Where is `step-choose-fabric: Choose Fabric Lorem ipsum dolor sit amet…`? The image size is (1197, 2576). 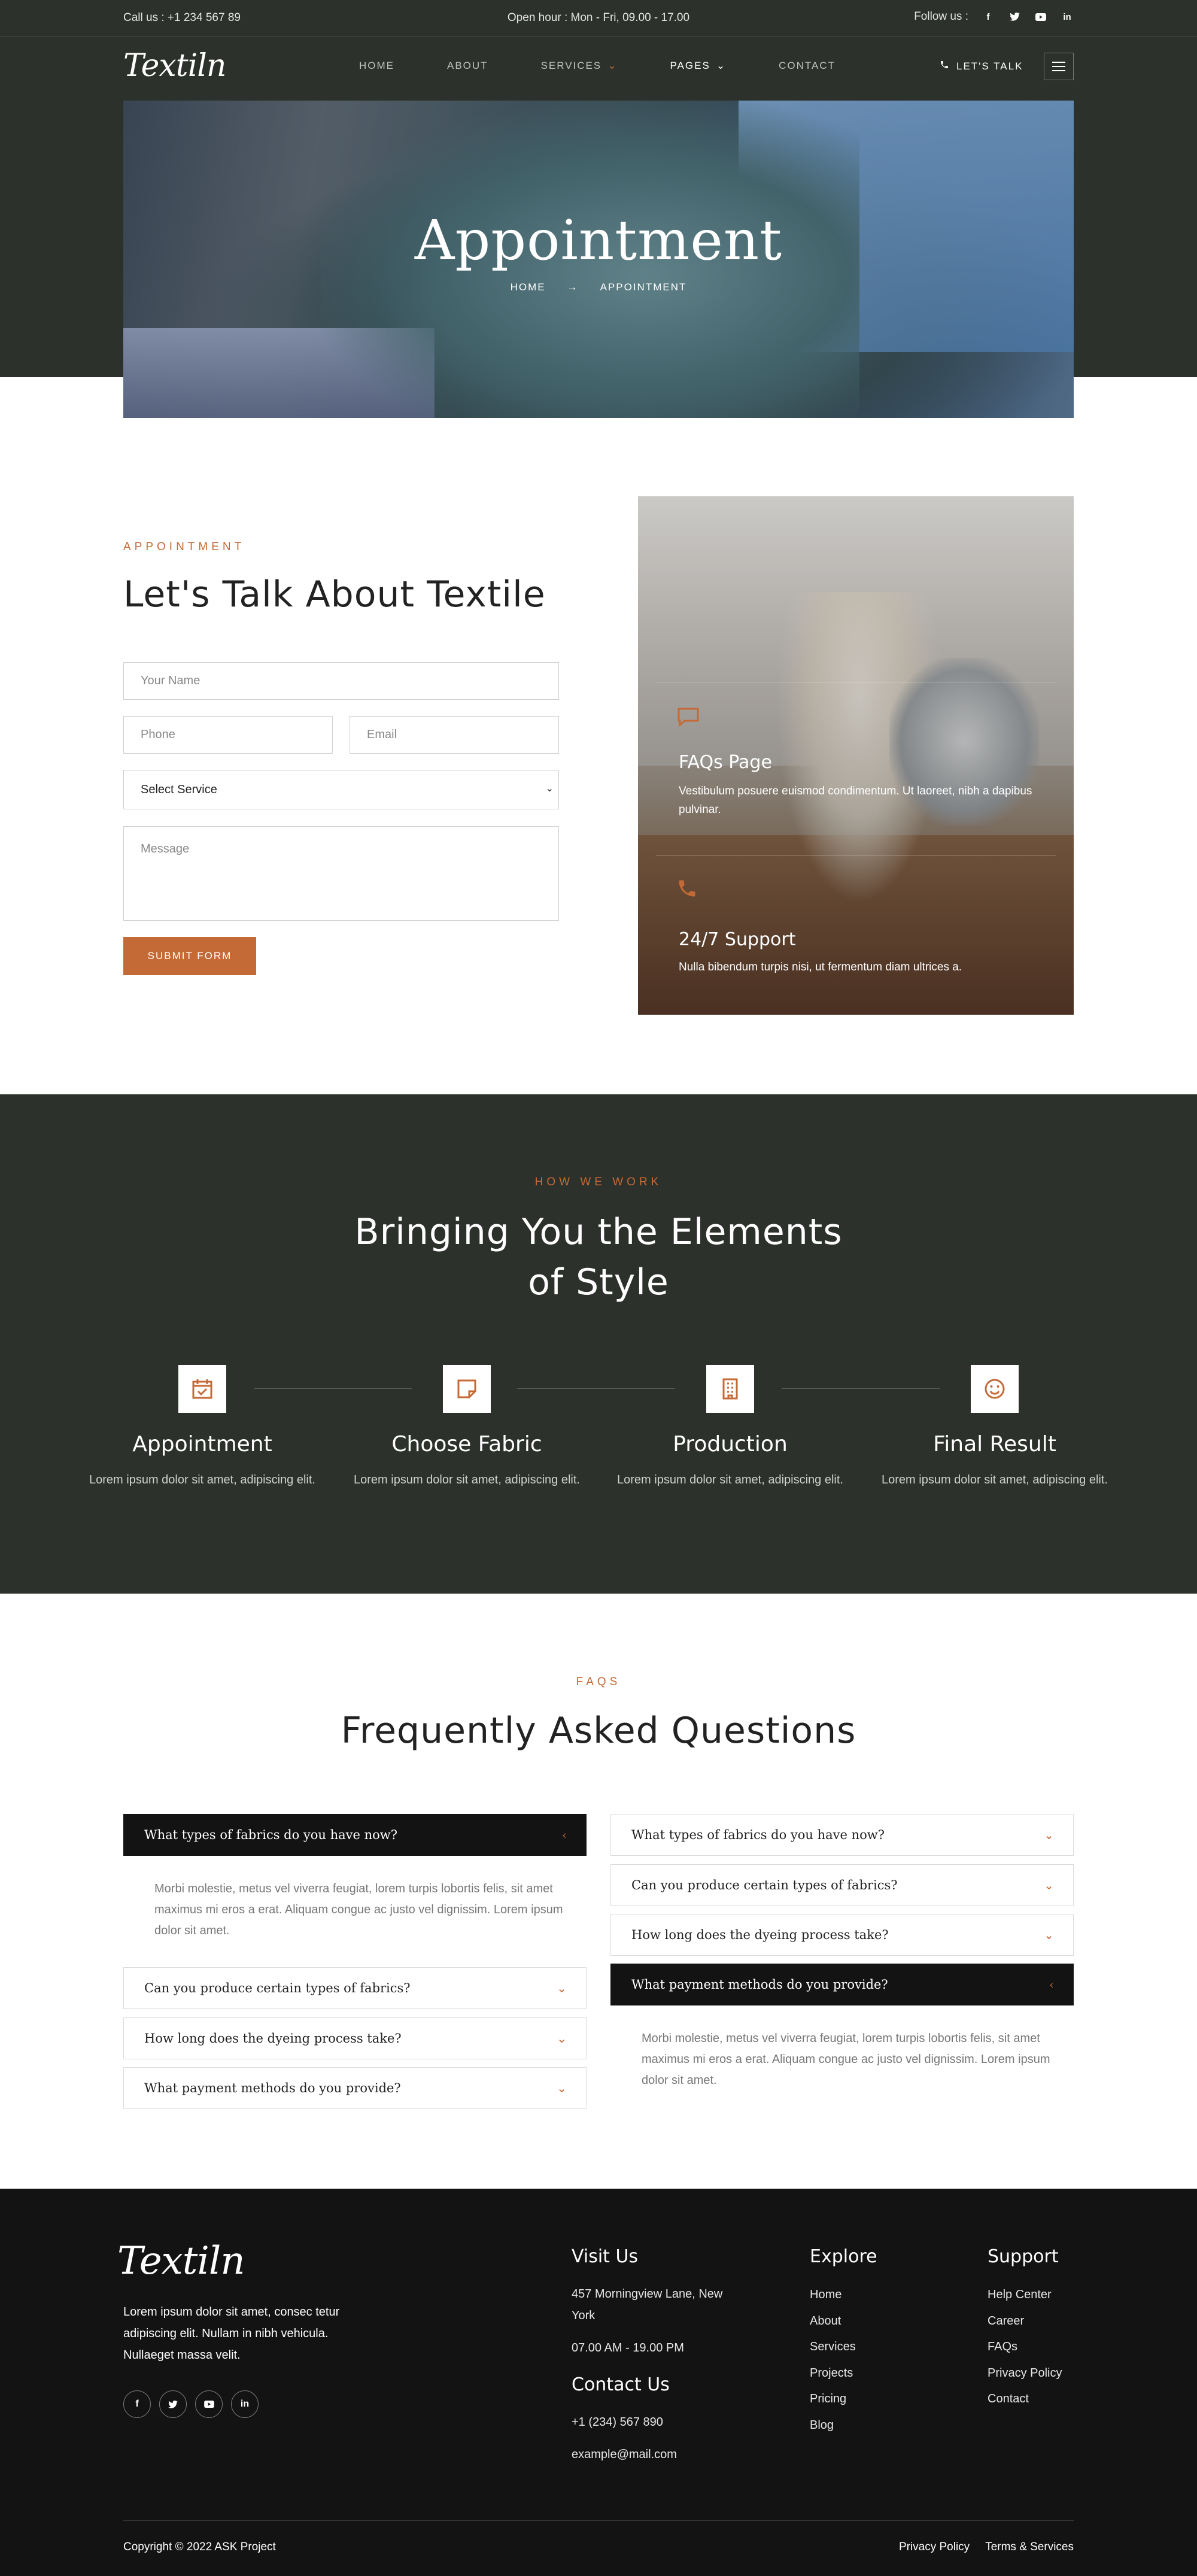 step-choose-fabric: Choose Fabric Lorem ipsum dolor sit amet… is located at coordinates (466, 1427).